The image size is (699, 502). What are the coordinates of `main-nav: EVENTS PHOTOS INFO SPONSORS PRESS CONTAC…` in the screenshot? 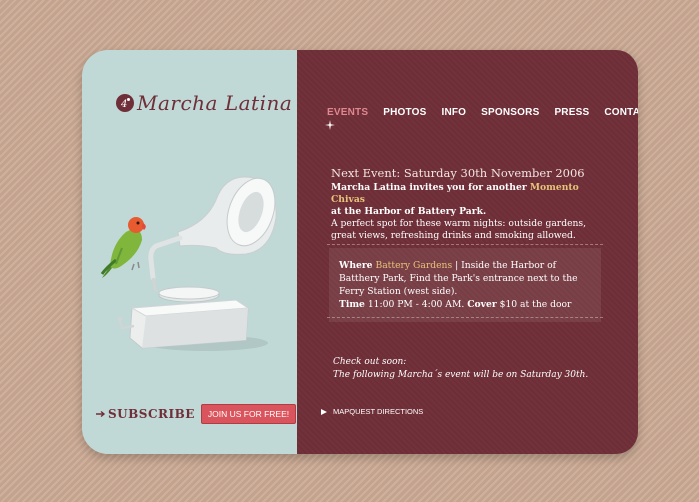 It's located at (482, 112).